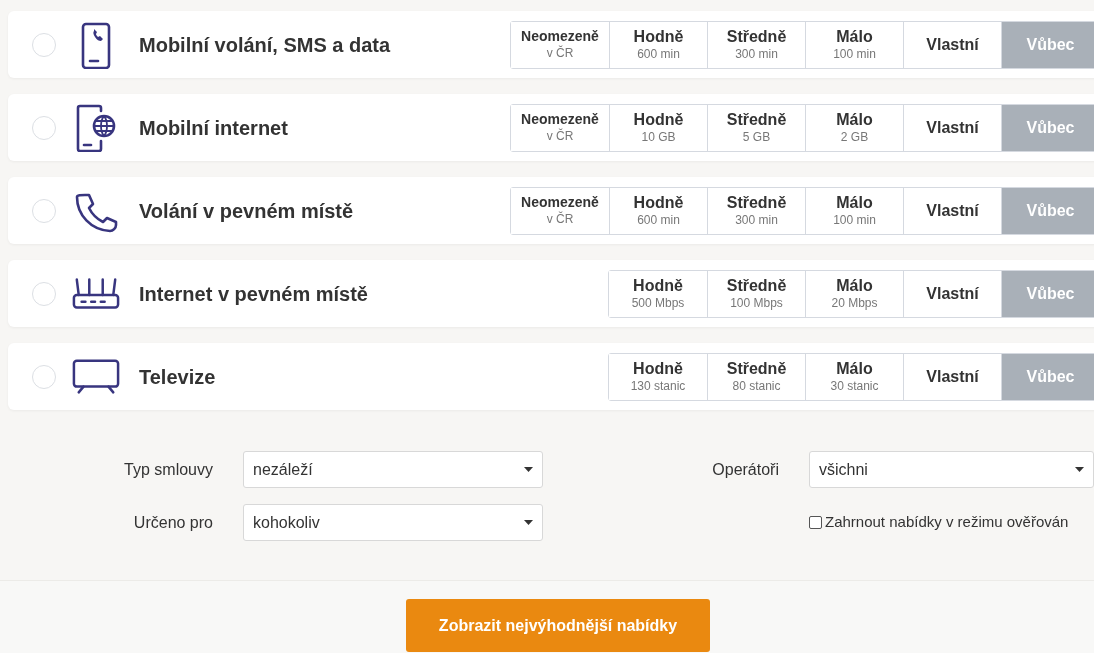 The width and height of the screenshot is (1094, 653). What do you see at coordinates (947, 522) in the screenshot?
I see `checkbox-label: Zahrnout nabídky v režimu ověřován` at bounding box center [947, 522].